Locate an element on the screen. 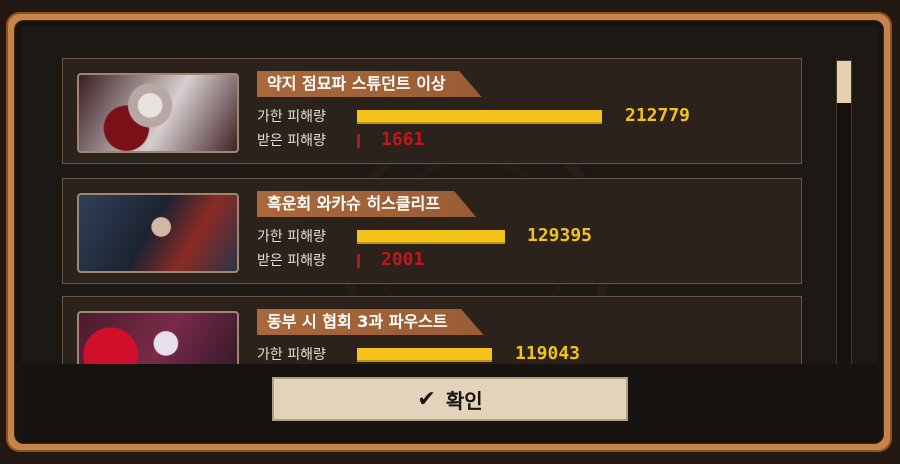 The image size is (900, 464). confirm-button: ✔ 확인 is located at coordinates (450, 399).